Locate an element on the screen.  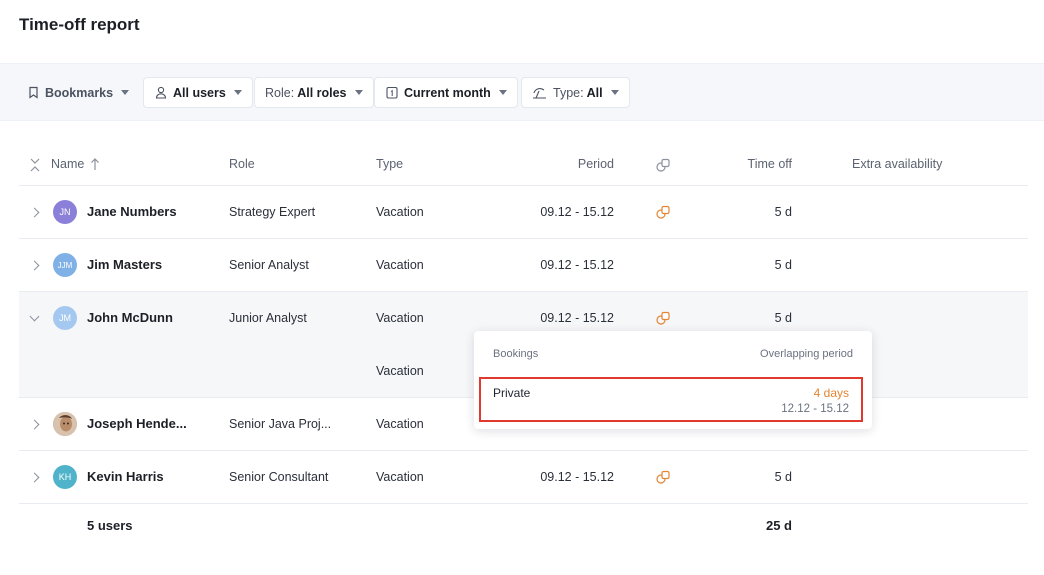
users-filter: All users is located at coordinates (198, 92).